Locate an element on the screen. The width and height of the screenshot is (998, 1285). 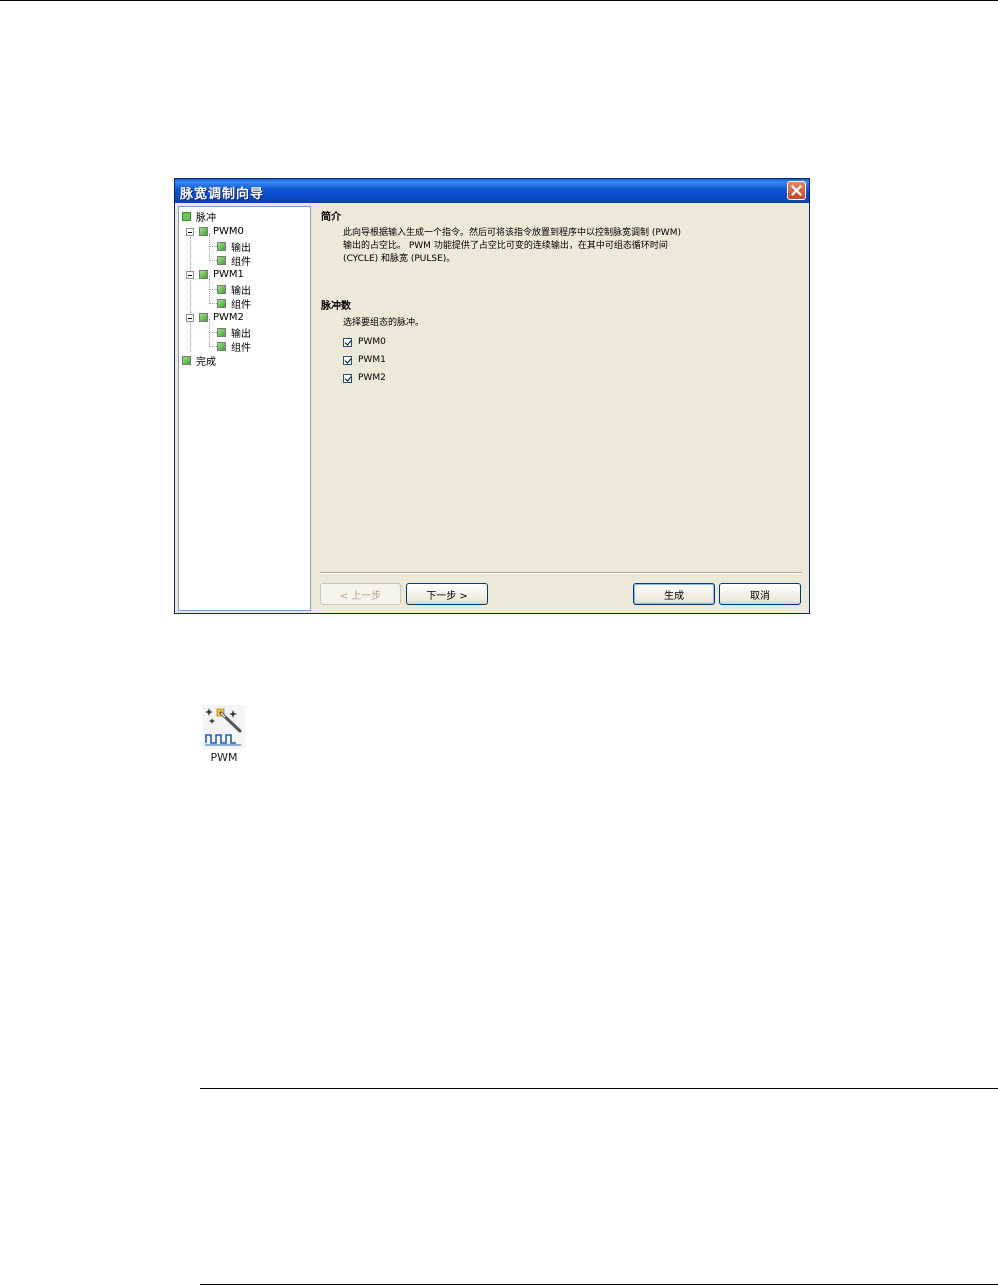
pwm2-checkbox-row: PWM2 is located at coordinates (364, 378).